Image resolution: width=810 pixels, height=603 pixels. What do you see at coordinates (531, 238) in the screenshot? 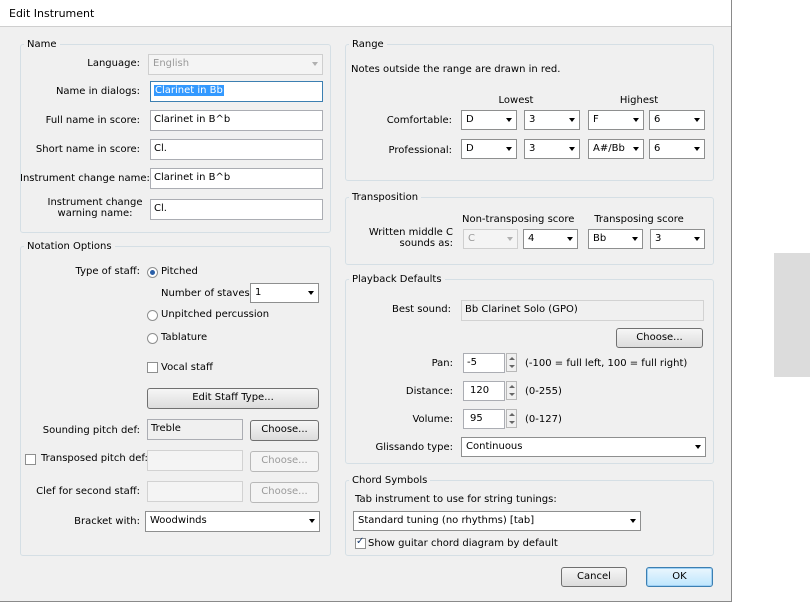
I see `non-trans-octave-value: 4` at bounding box center [531, 238].